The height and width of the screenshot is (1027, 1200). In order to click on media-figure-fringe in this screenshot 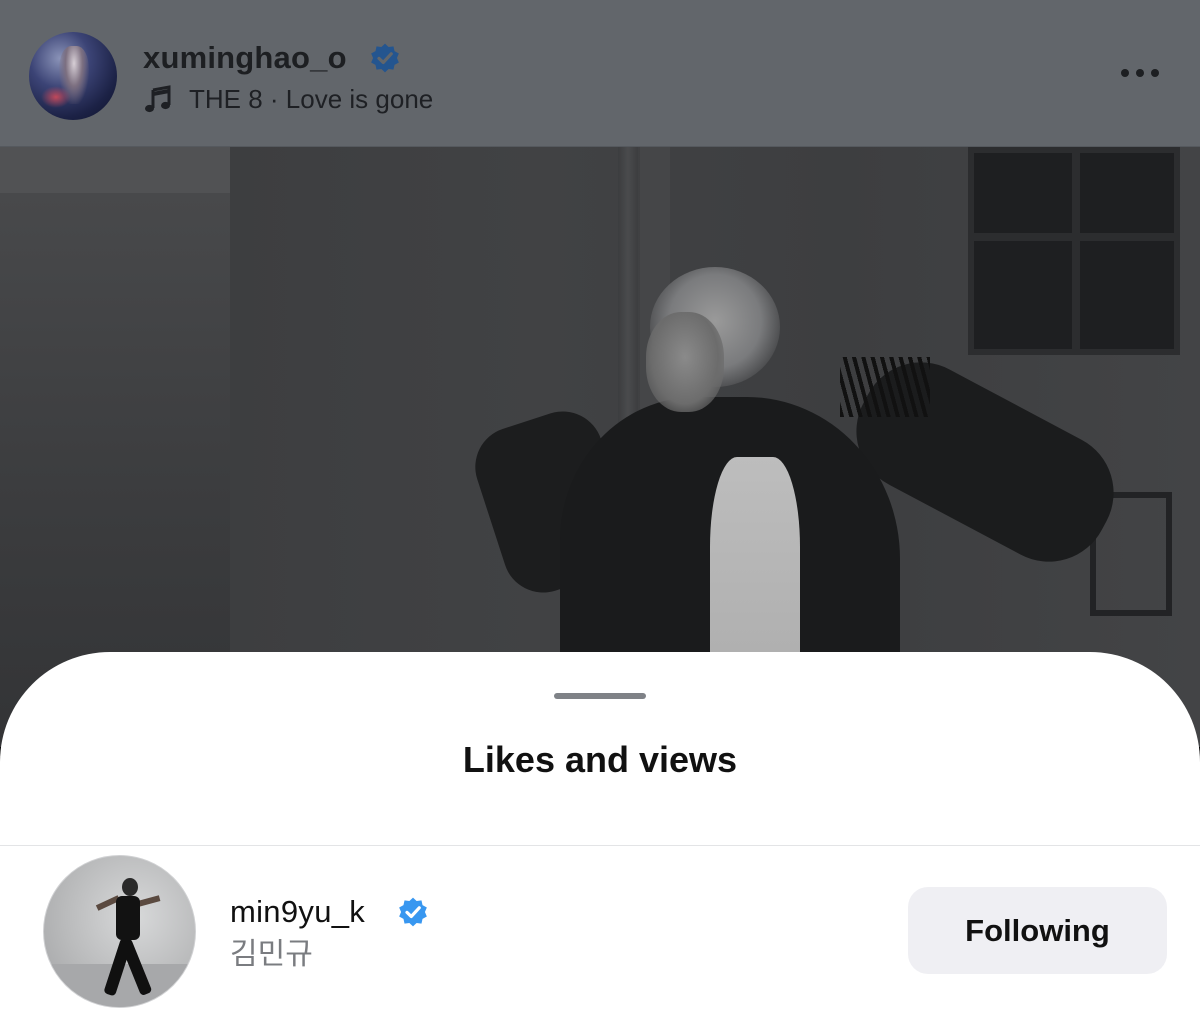, I will do `click(885, 387)`.